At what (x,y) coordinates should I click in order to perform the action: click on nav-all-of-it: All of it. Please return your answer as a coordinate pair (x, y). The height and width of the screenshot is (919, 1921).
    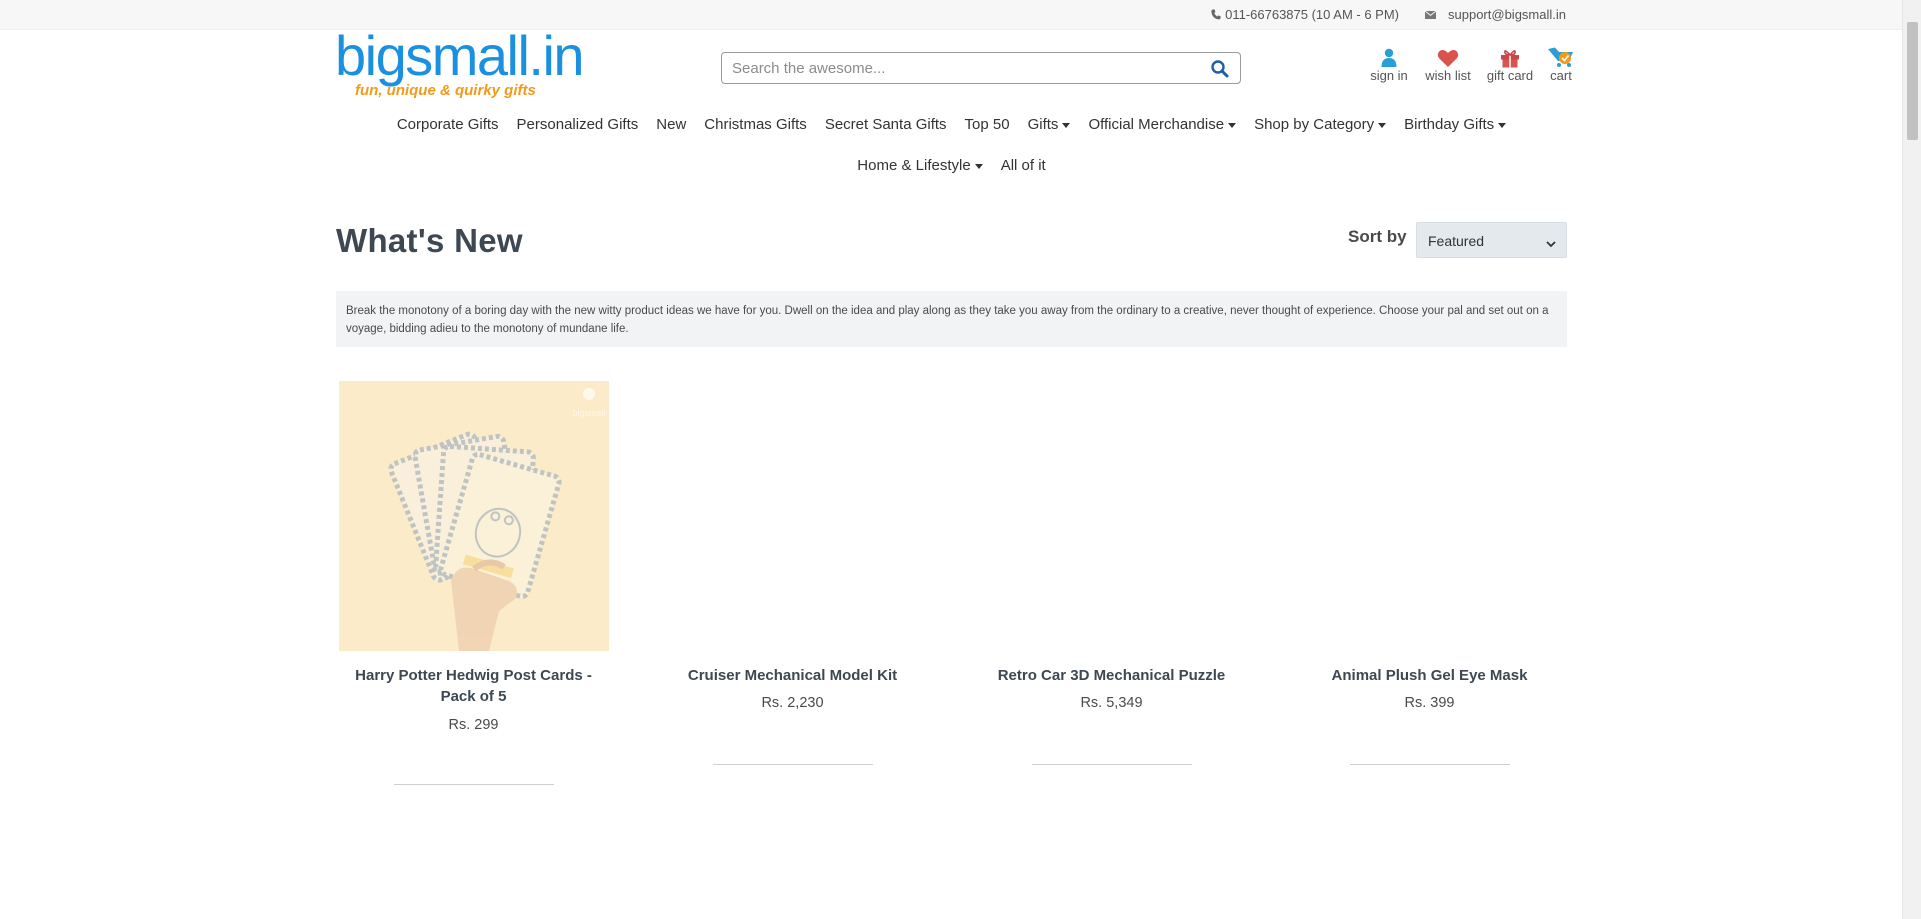
    Looking at the image, I should click on (1023, 165).